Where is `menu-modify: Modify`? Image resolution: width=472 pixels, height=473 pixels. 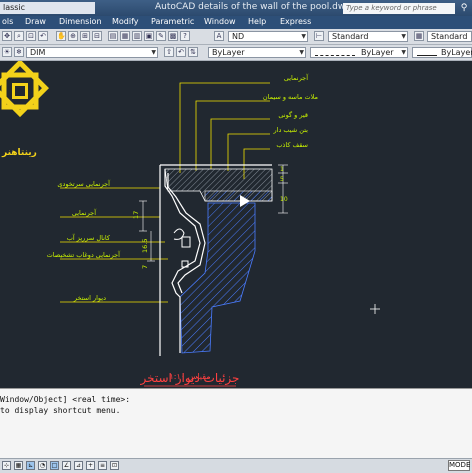 menu-modify: Modify is located at coordinates (125, 21).